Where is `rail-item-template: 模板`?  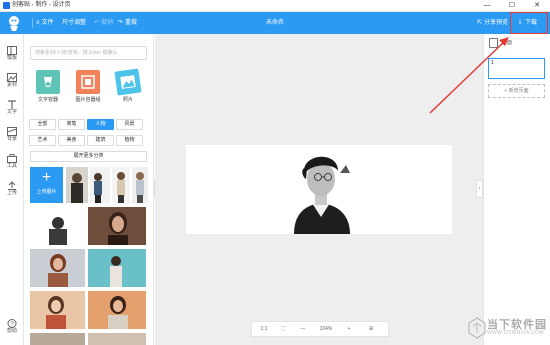 rail-item-template: 模板 is located at coordinates (12, 56).